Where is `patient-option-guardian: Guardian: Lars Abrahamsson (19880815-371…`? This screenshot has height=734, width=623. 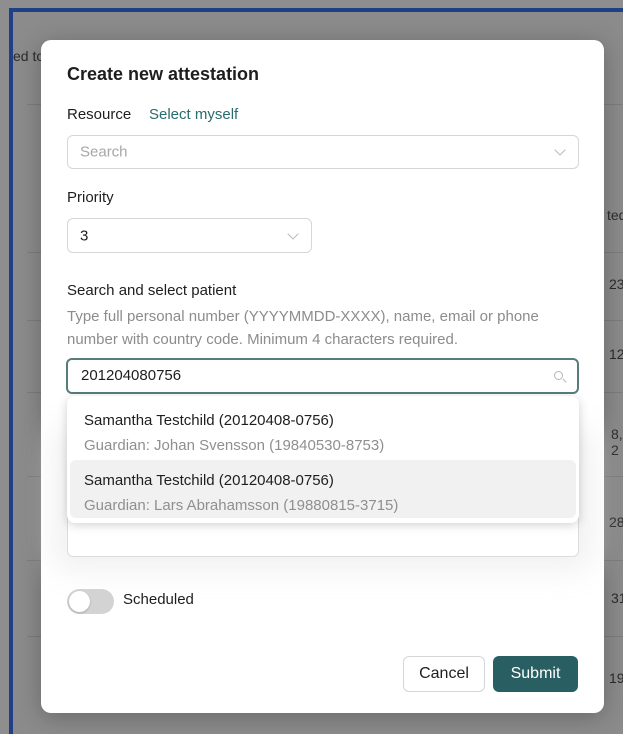 patient-option-guardian: Guardian: Lars Abrahamsson (19880815-371… is located at coordinates (241, 505).